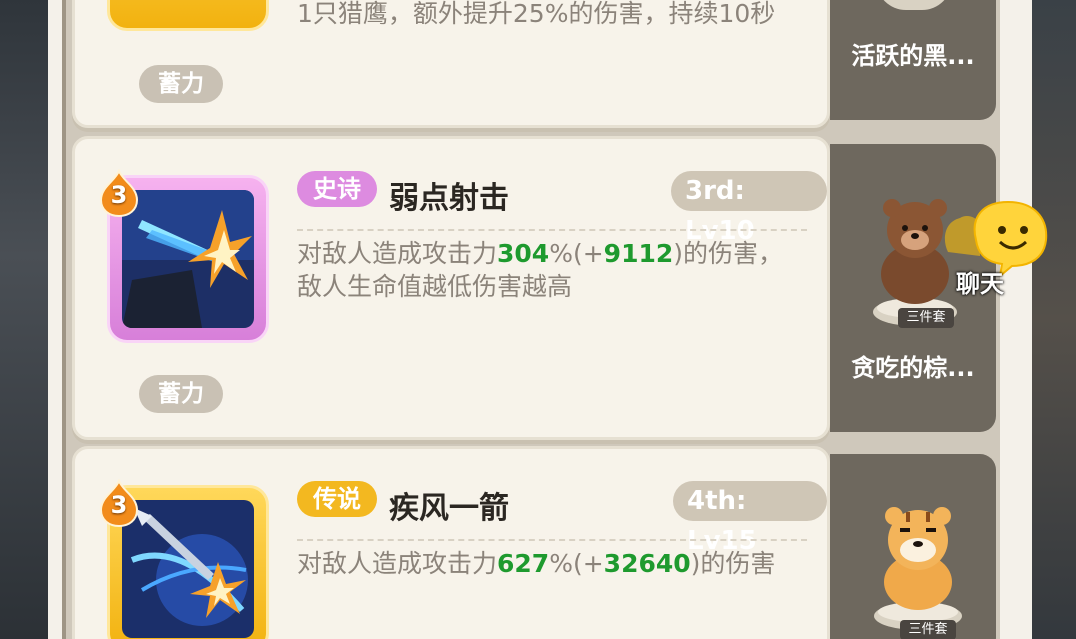 The image size is (1076, 639). I want to click on chat-label: 聊天, so click(980, 284).